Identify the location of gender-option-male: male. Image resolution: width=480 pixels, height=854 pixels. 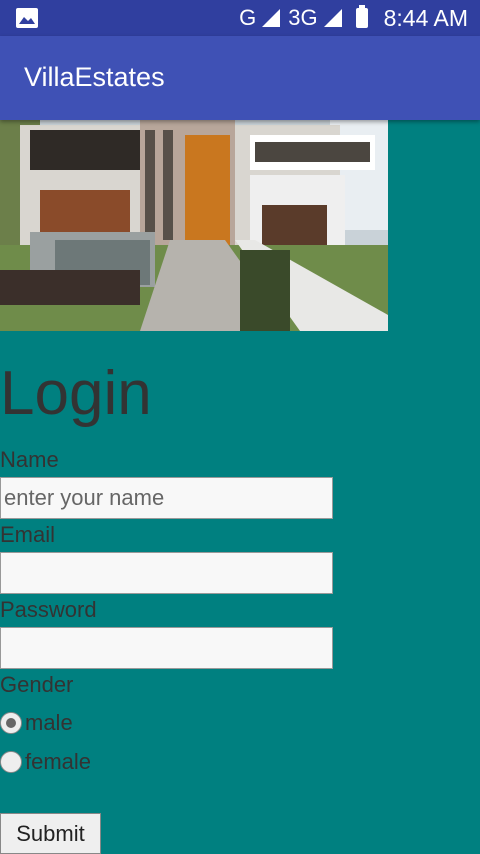
(36, 723).